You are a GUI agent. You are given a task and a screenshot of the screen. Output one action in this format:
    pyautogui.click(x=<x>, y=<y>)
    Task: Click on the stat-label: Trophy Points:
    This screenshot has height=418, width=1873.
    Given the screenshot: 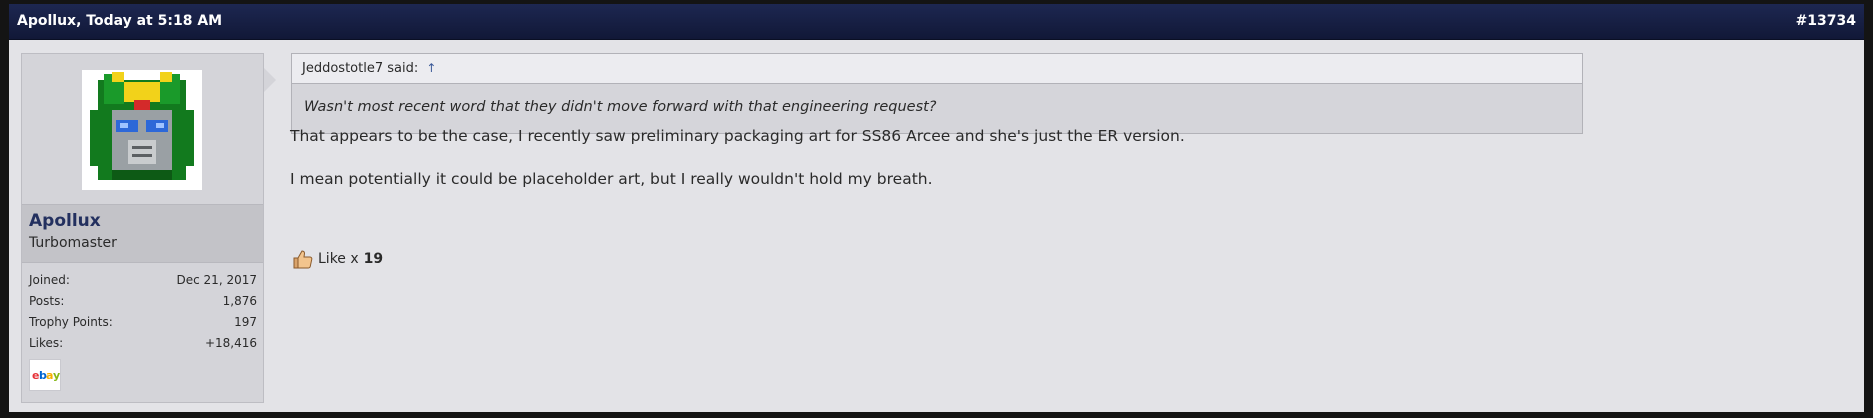 What is the action you would take?
    pyautogui.click(x=71, y=322)
    